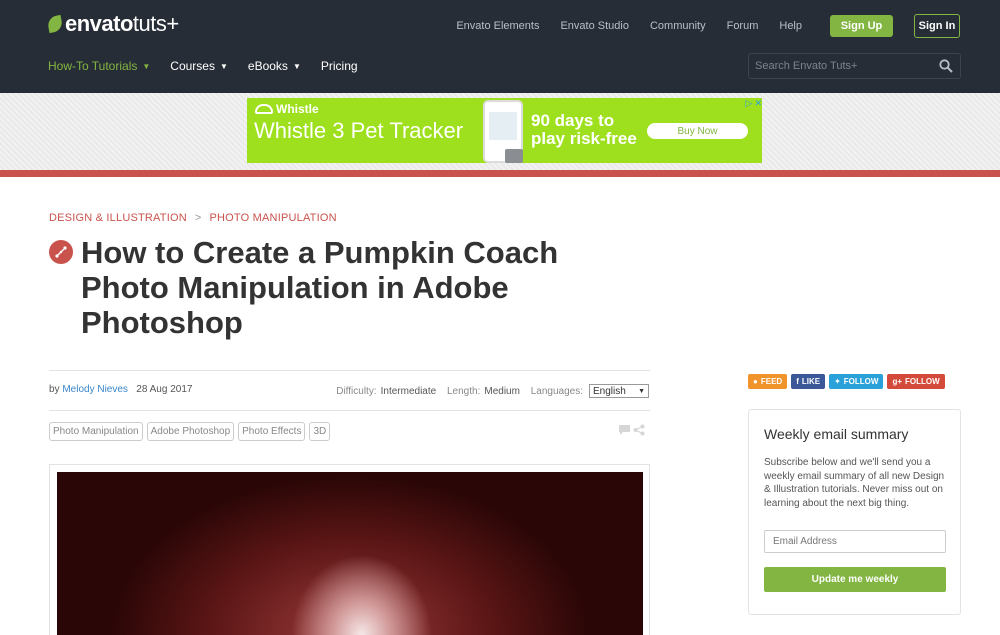 Image resolution: width=1000 pixels, height=635 pixels. I want to click on facebook-icon: f, so click(797, 381).